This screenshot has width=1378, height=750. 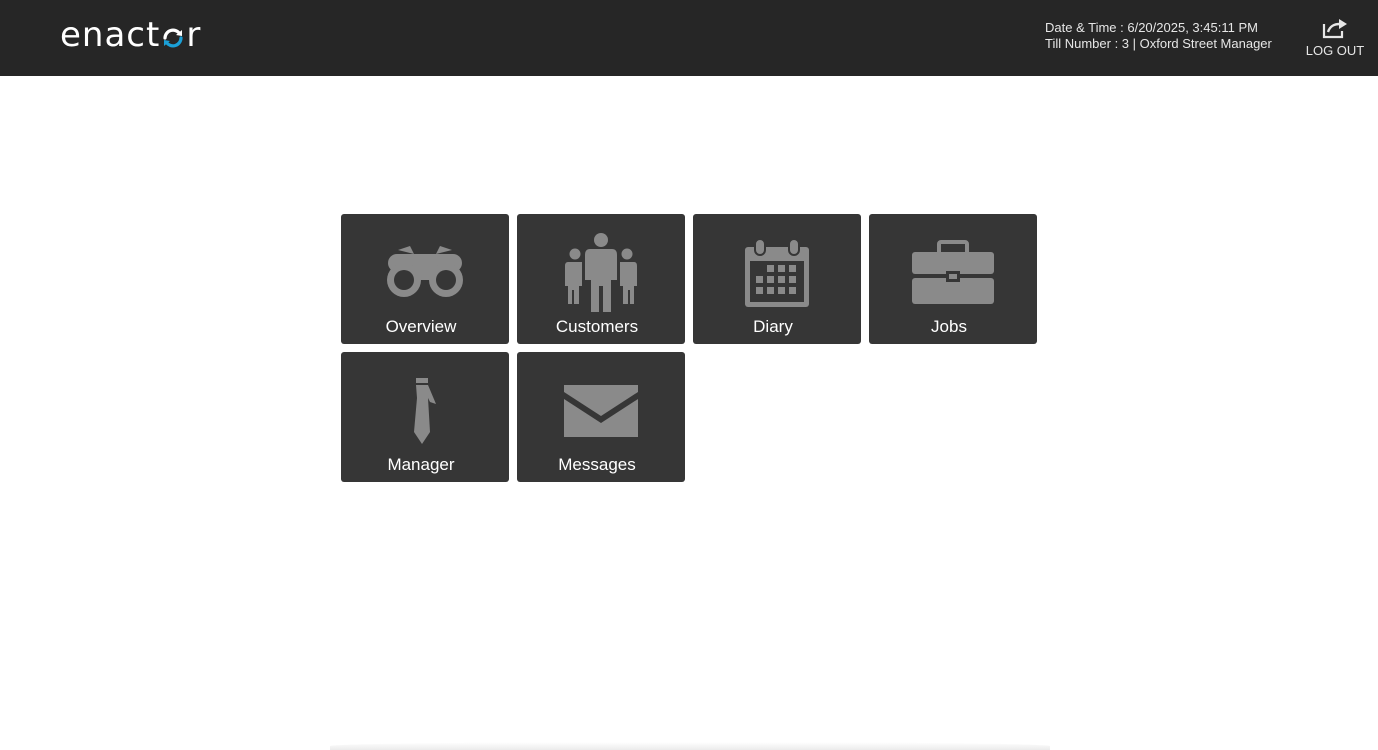 What do you see at coordinates (421, 326) in the screenshot?
I see `tile-label-overview: Overview` at bounding box center [421, 326].